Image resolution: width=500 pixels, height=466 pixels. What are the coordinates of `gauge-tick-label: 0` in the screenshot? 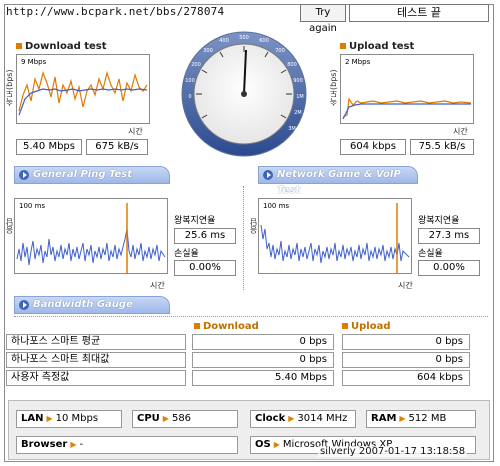 It's located at (189, 97).